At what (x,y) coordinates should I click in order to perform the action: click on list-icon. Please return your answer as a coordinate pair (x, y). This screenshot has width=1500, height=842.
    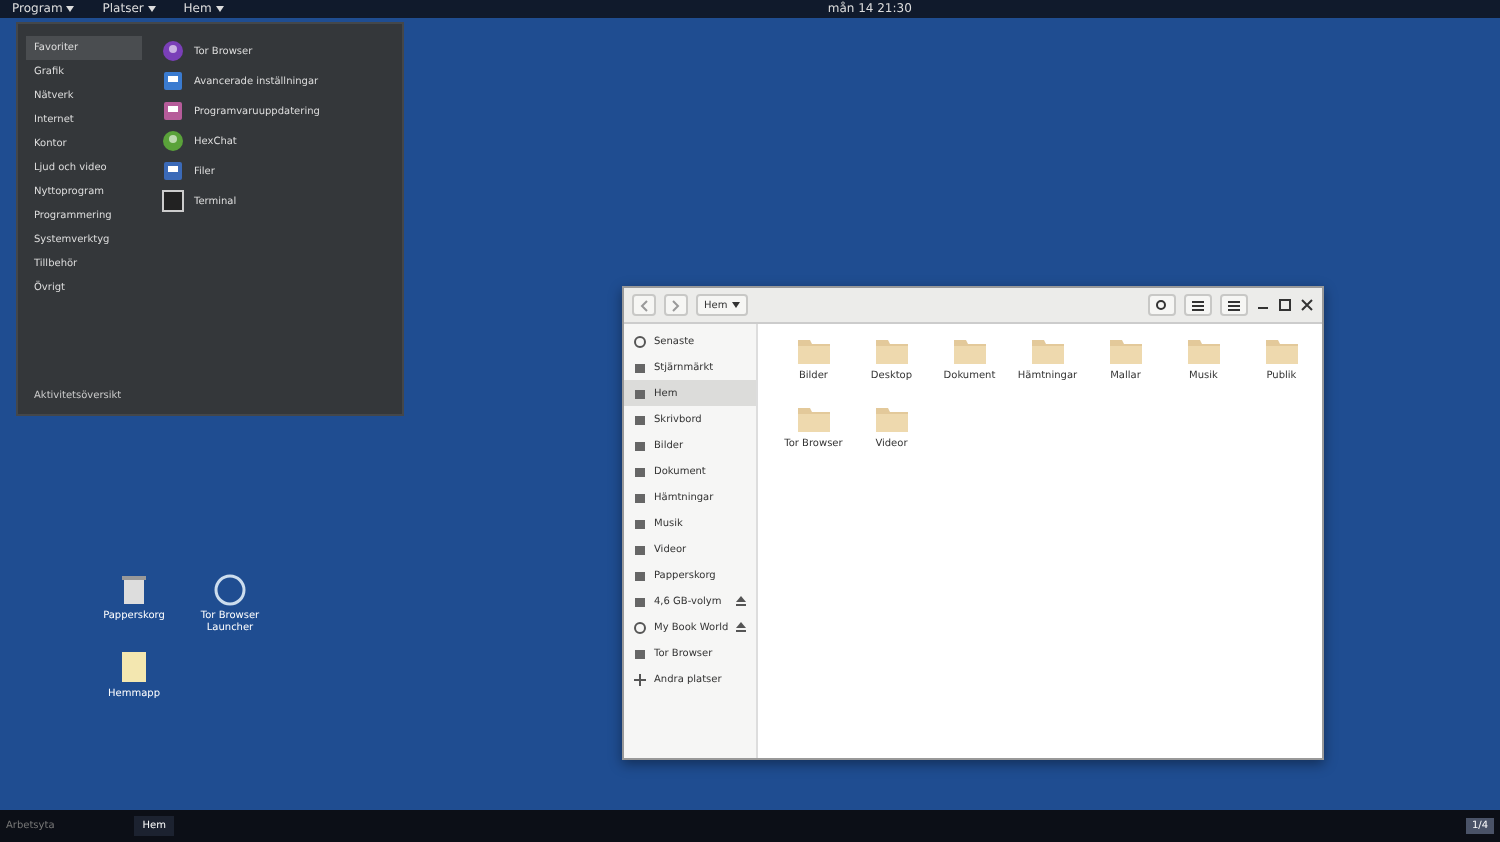
    Looking at the image, I should click on (1198, 305).